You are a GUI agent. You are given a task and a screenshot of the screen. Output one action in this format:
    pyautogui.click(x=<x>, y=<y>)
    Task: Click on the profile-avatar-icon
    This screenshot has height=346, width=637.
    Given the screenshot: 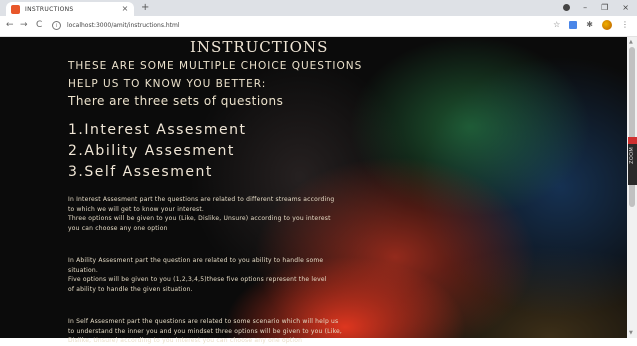 What is the action you would take?
    pyautogui.click(x=607, y=25)
    